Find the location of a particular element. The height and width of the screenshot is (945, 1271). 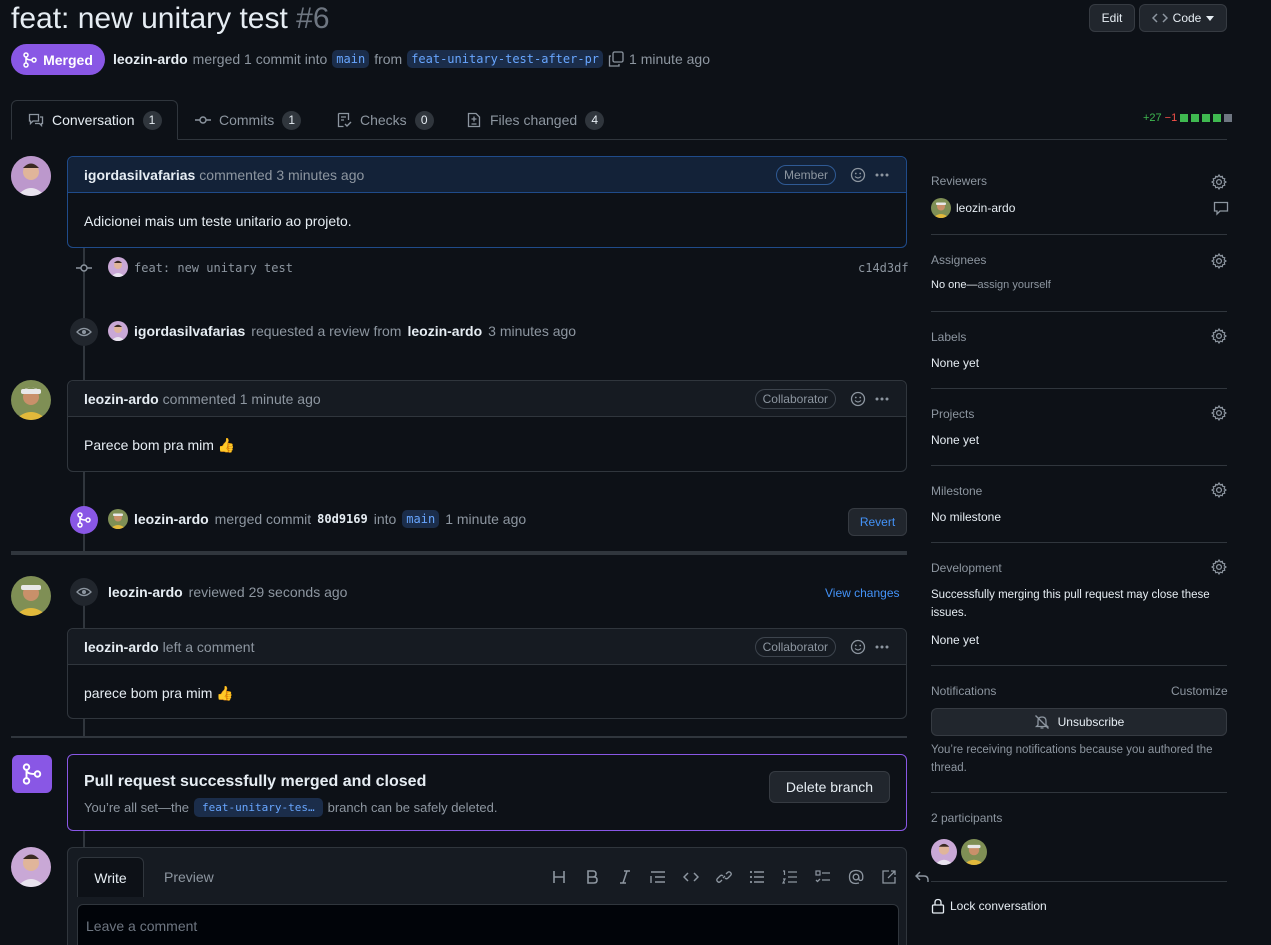

lock-icon is located at coordinates (938, 906).